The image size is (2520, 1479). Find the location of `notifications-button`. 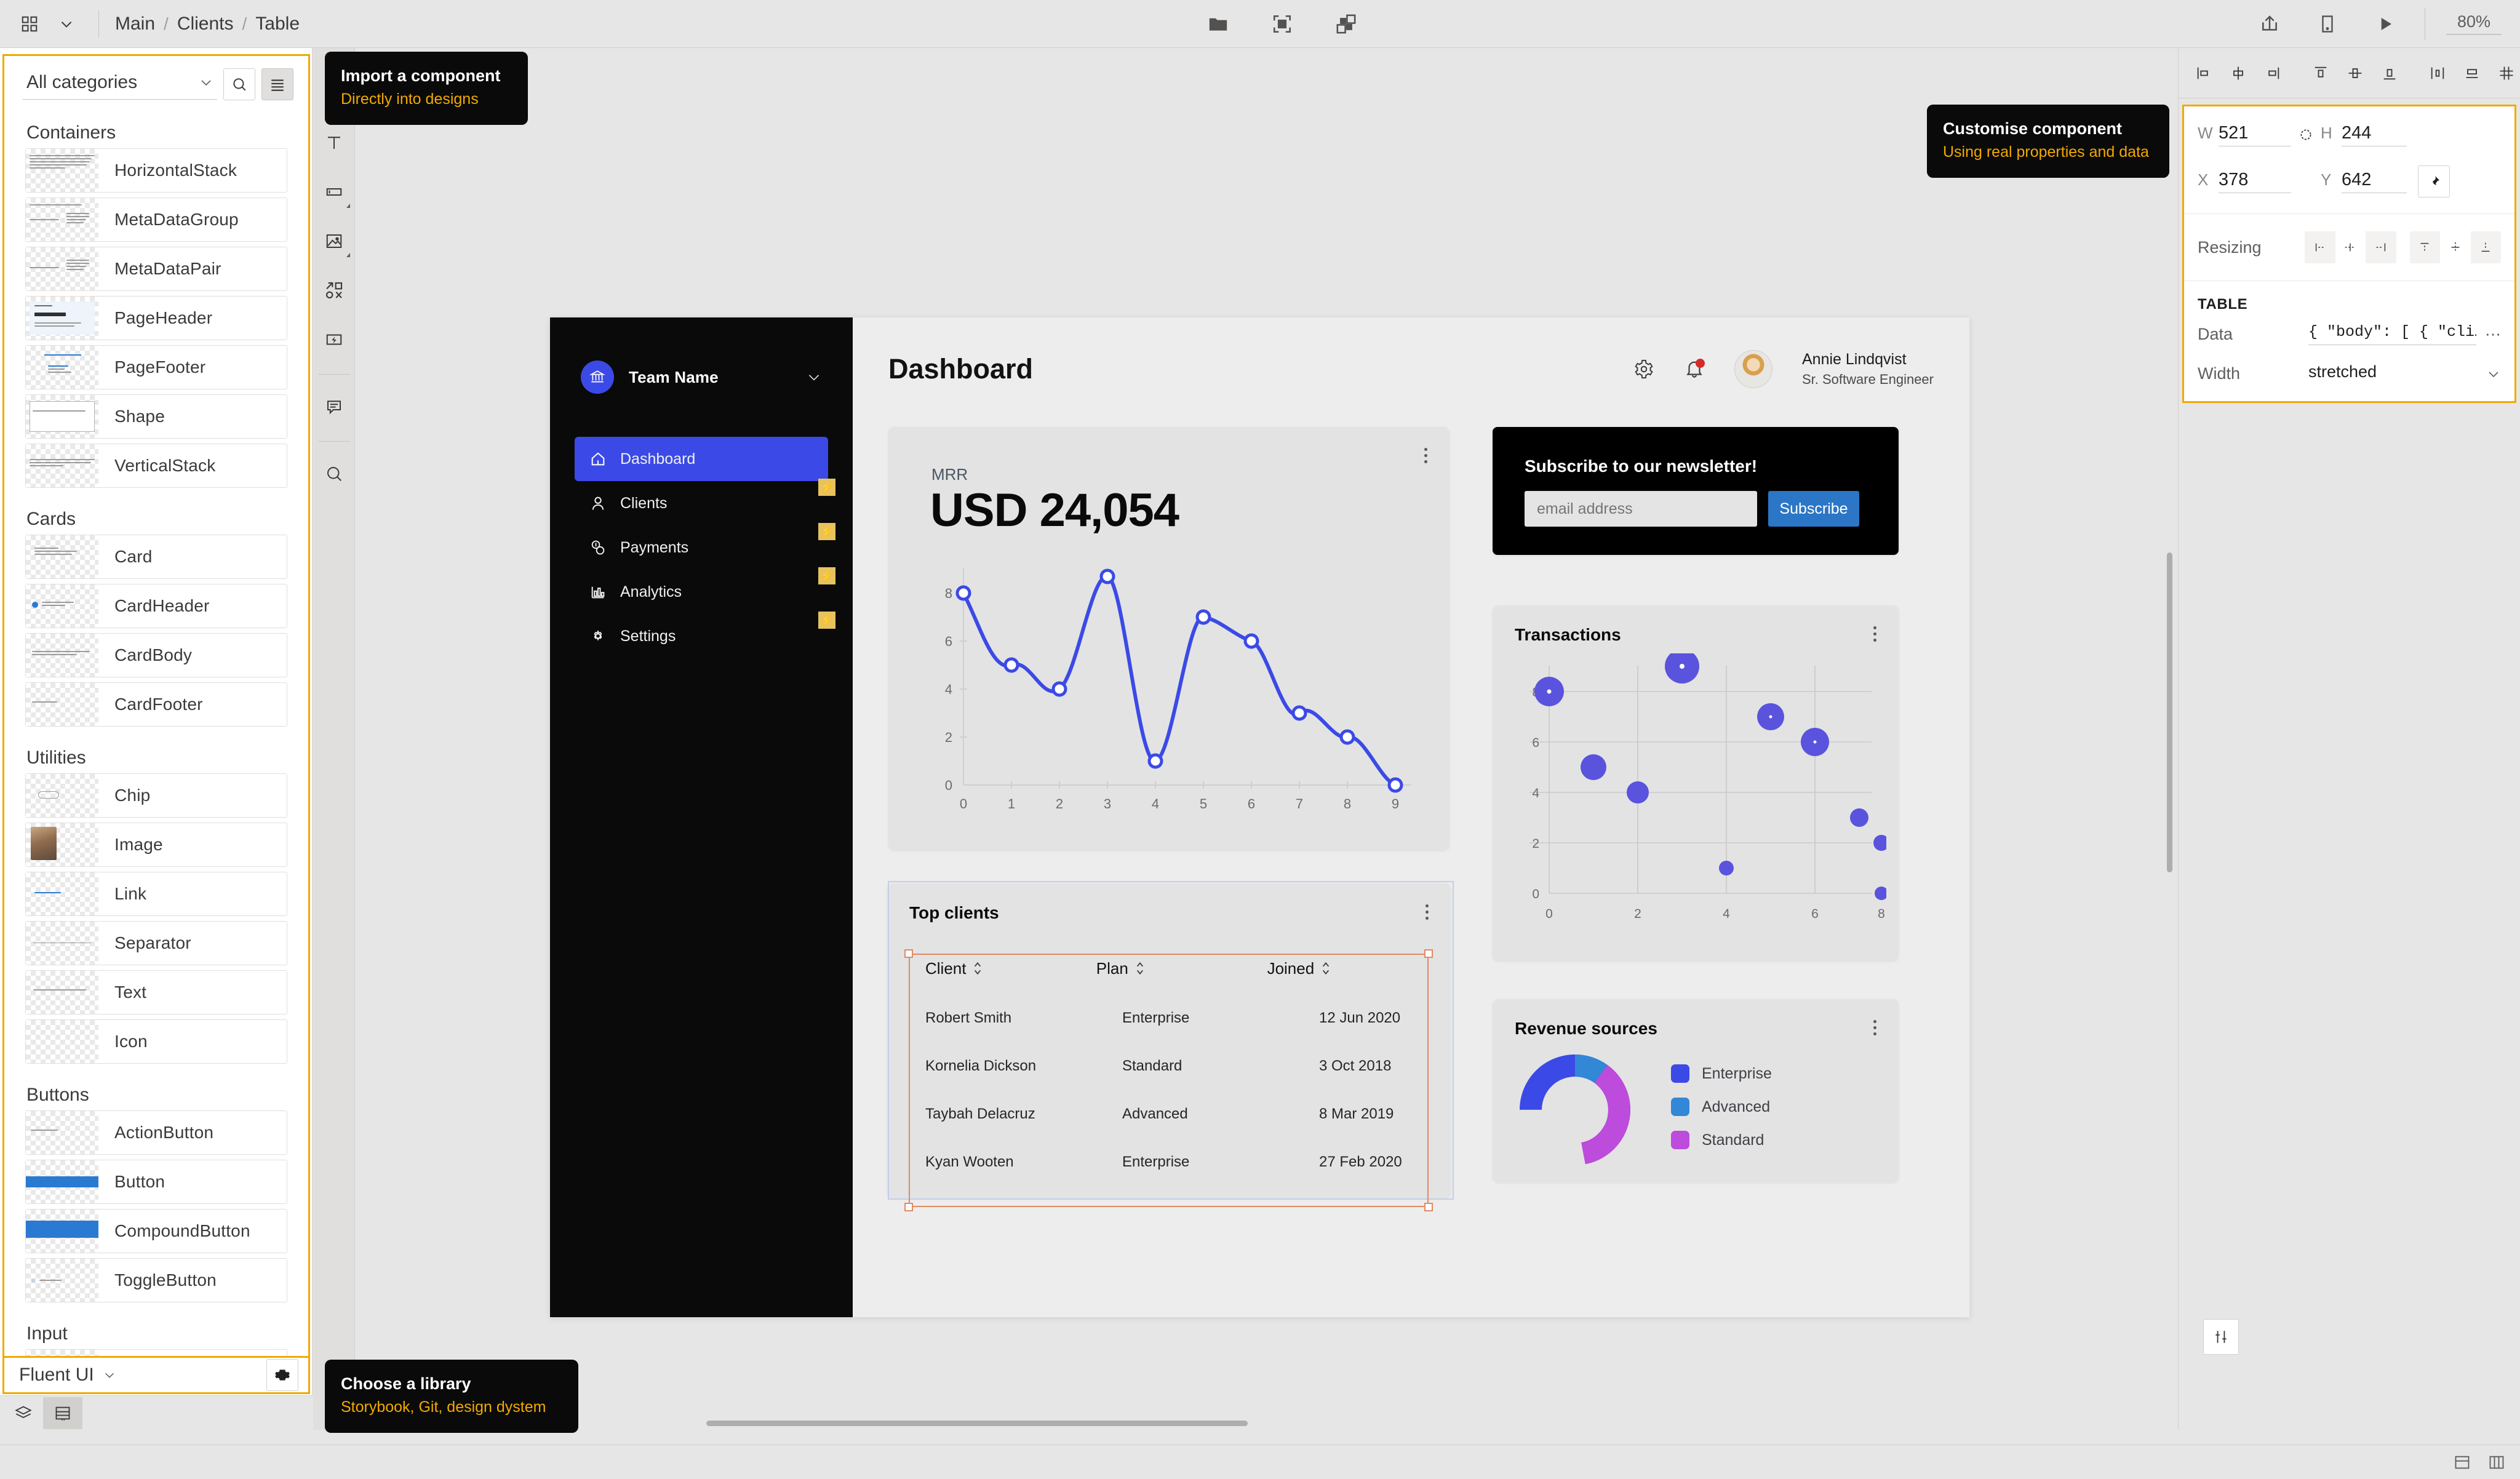

notifications-button is located at coordinates (1695, 369).